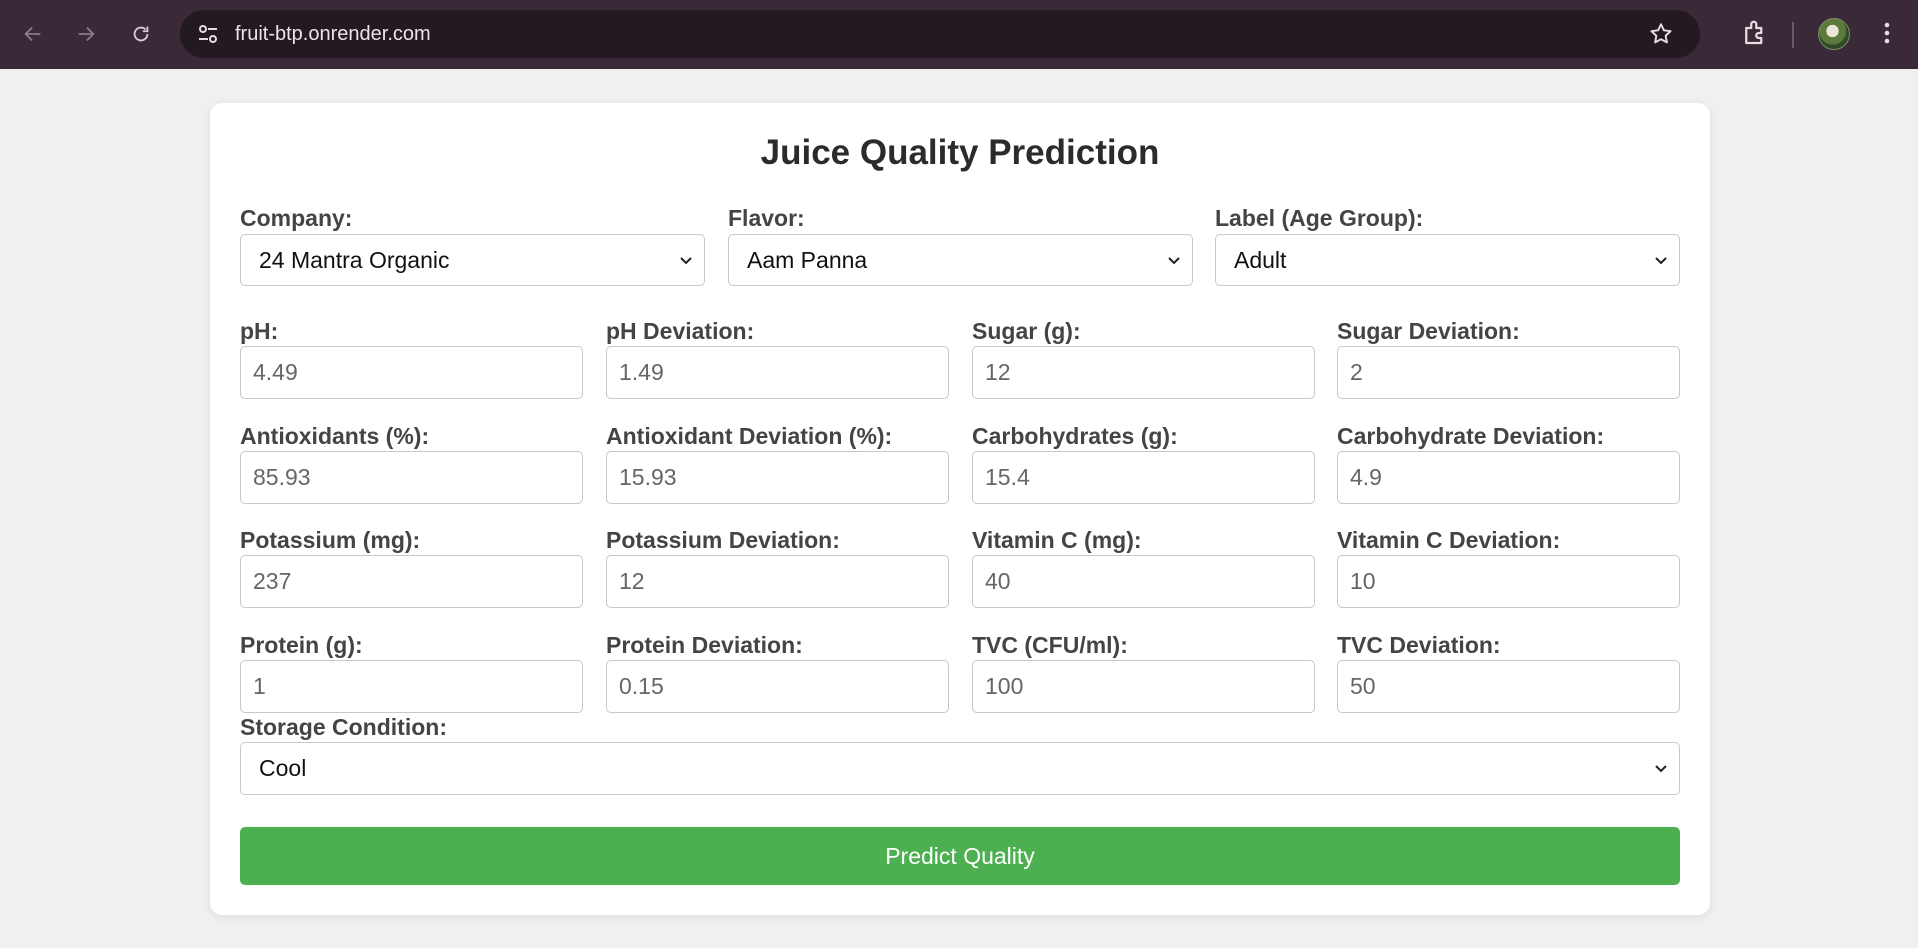  What do you see at coordinates (259, 331) in the screenshot?
I see `ph-label: pH:` at bounding box center [259, 331].